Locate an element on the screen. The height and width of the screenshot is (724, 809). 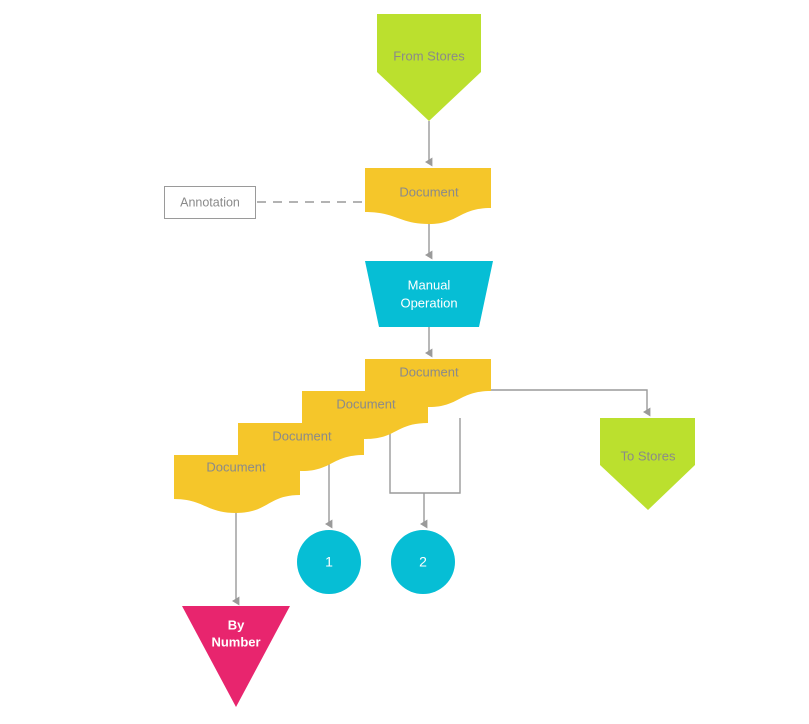
node-connector-2: 2 is located at coordinates (423, 562).